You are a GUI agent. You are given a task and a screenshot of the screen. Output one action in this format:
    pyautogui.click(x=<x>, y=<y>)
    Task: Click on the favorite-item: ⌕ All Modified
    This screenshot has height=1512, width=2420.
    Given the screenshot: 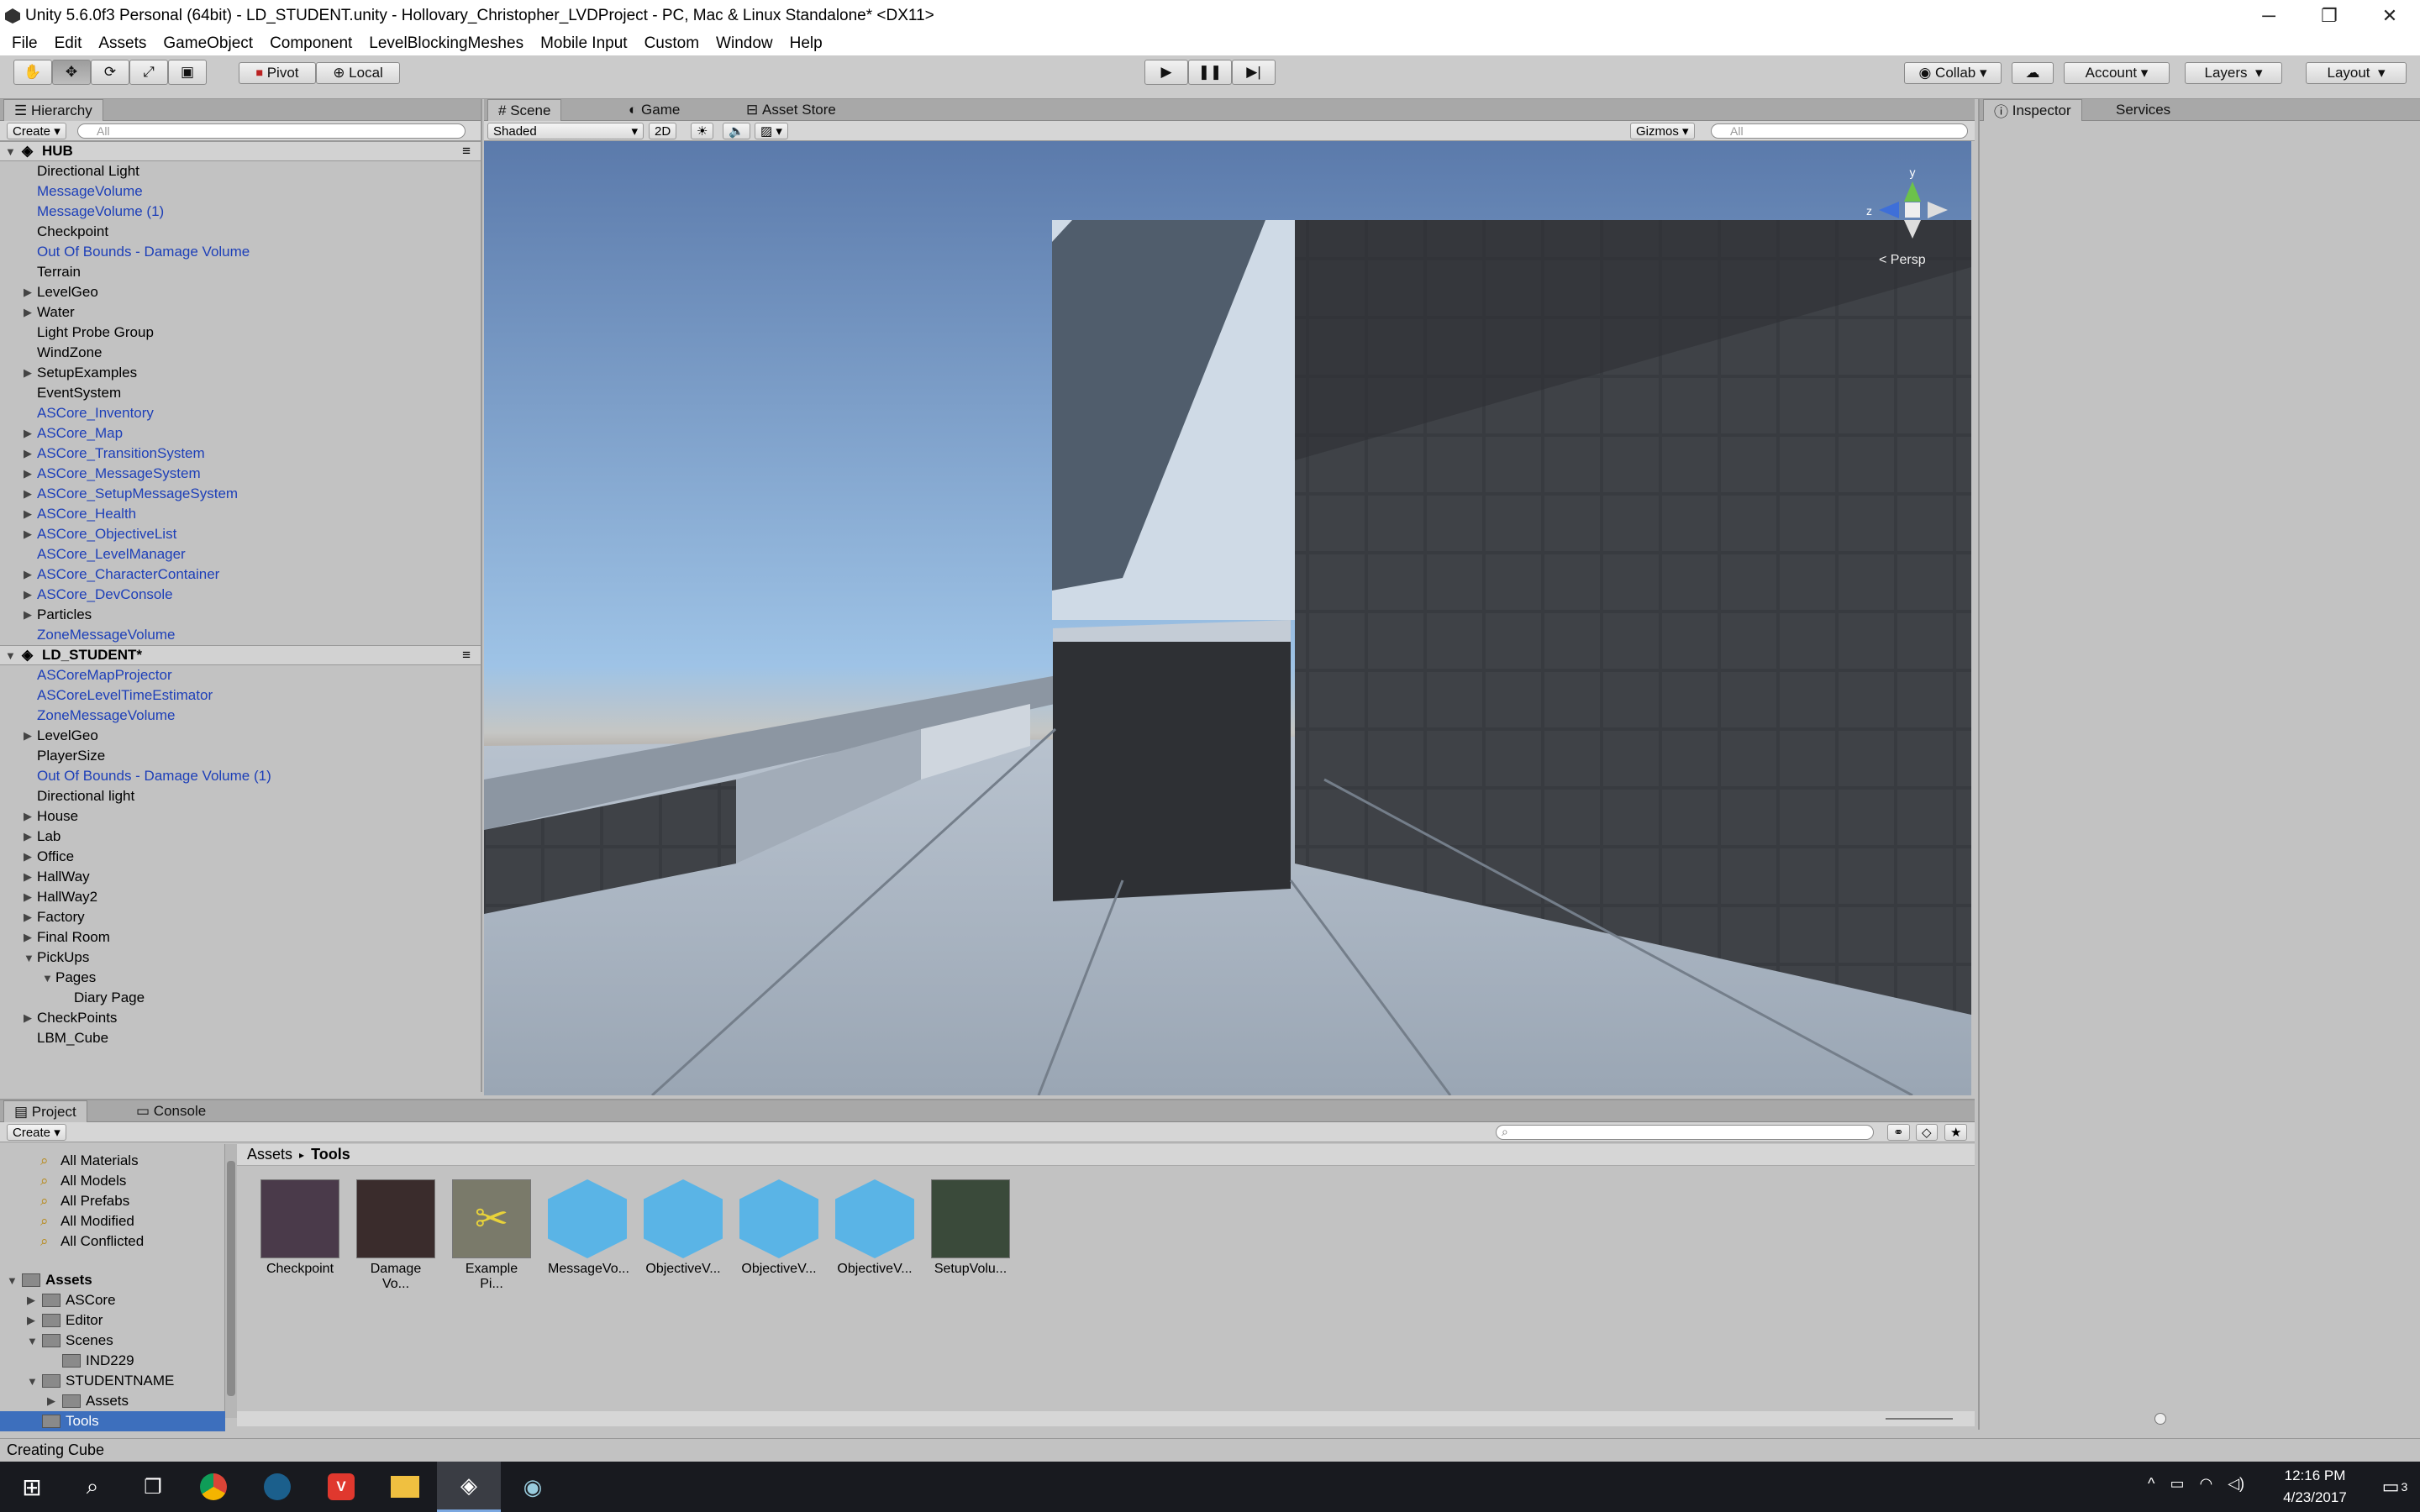 What is the action you would take?
    pyautogui.click(x=113, y=1221)
    